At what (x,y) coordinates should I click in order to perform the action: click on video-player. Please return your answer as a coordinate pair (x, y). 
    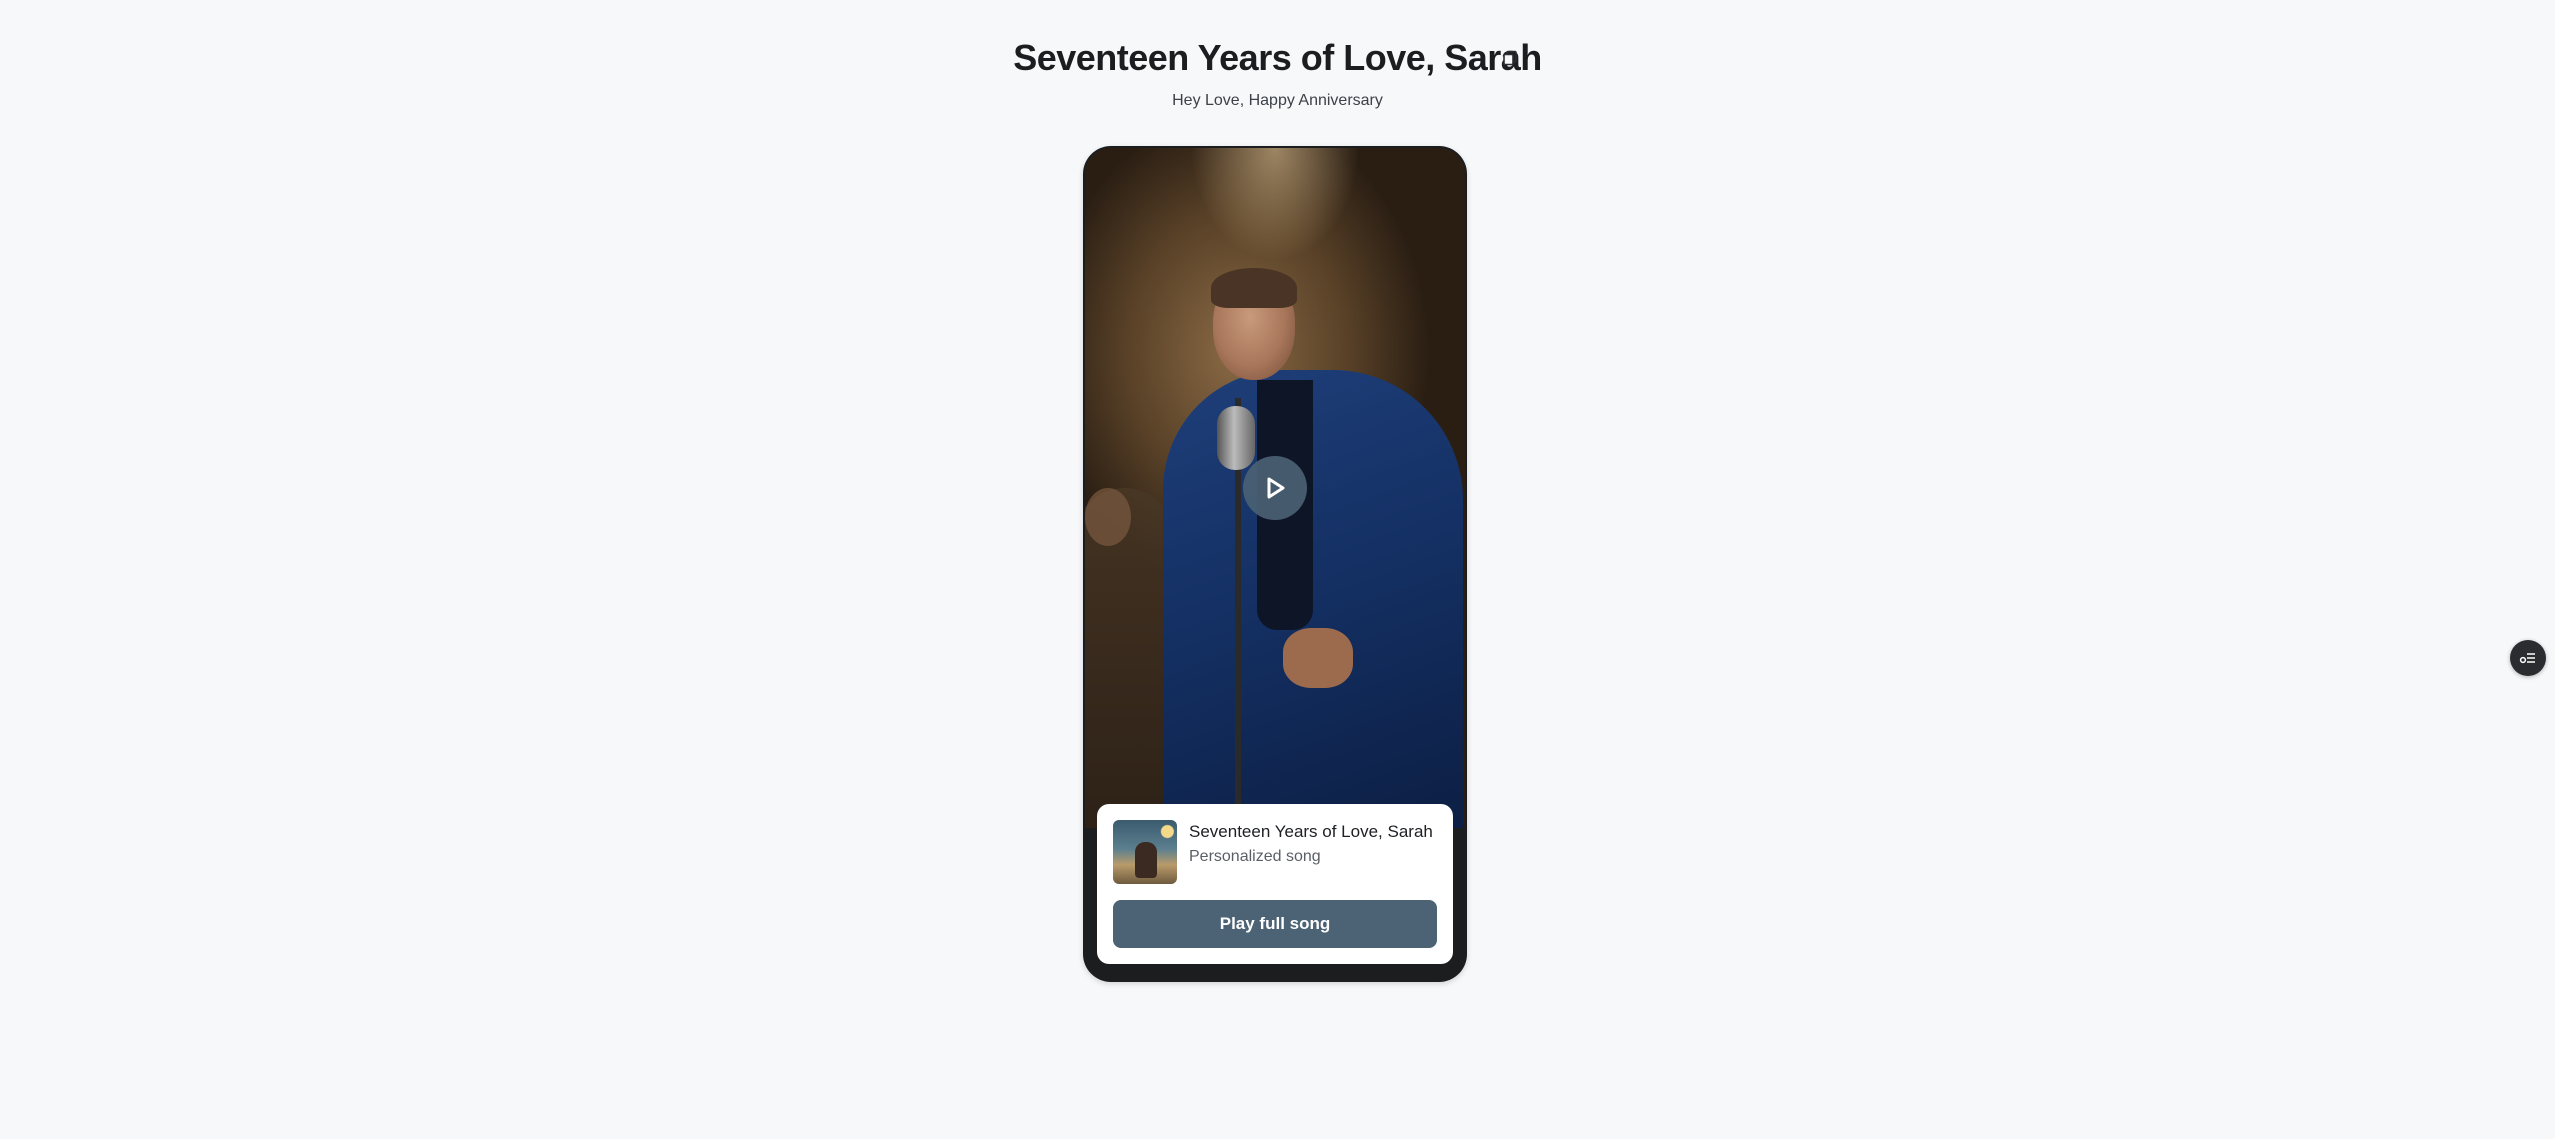
    Looking at the image, I should click on (1275, 488).